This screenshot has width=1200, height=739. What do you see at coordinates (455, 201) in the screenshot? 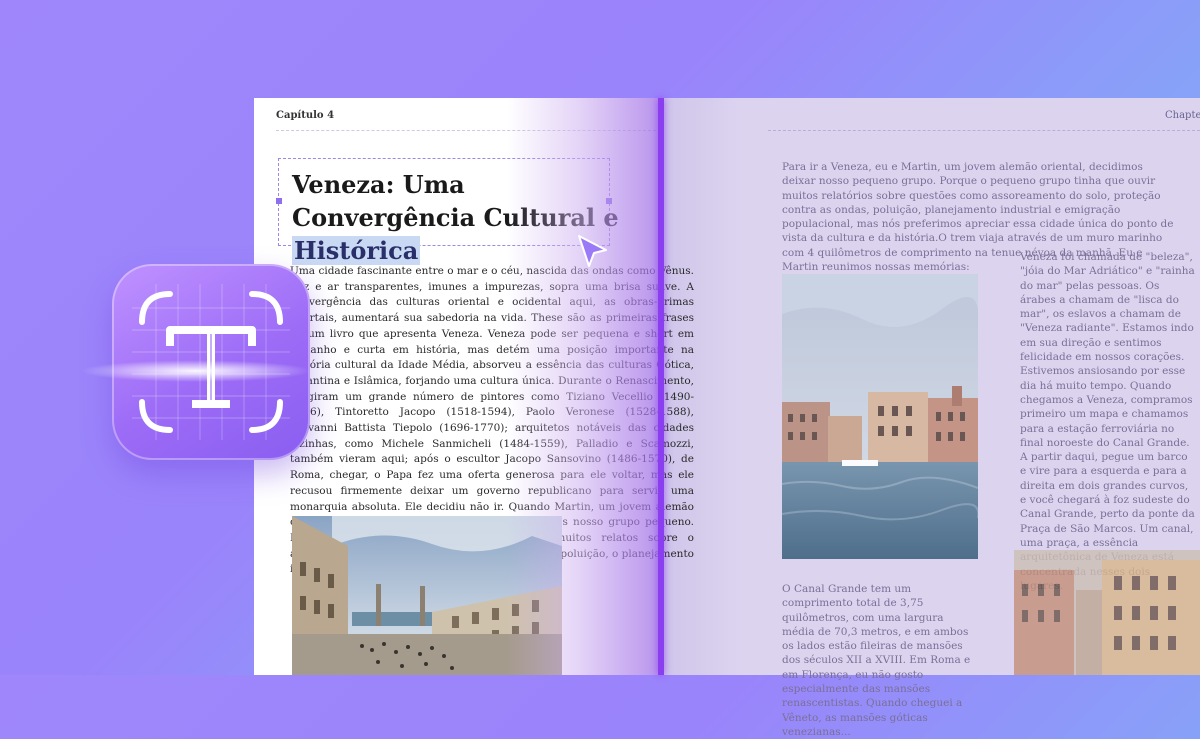
I see `title-text: Veneza: Uma Convergência Cultural e` at bounding box center [455, 201].